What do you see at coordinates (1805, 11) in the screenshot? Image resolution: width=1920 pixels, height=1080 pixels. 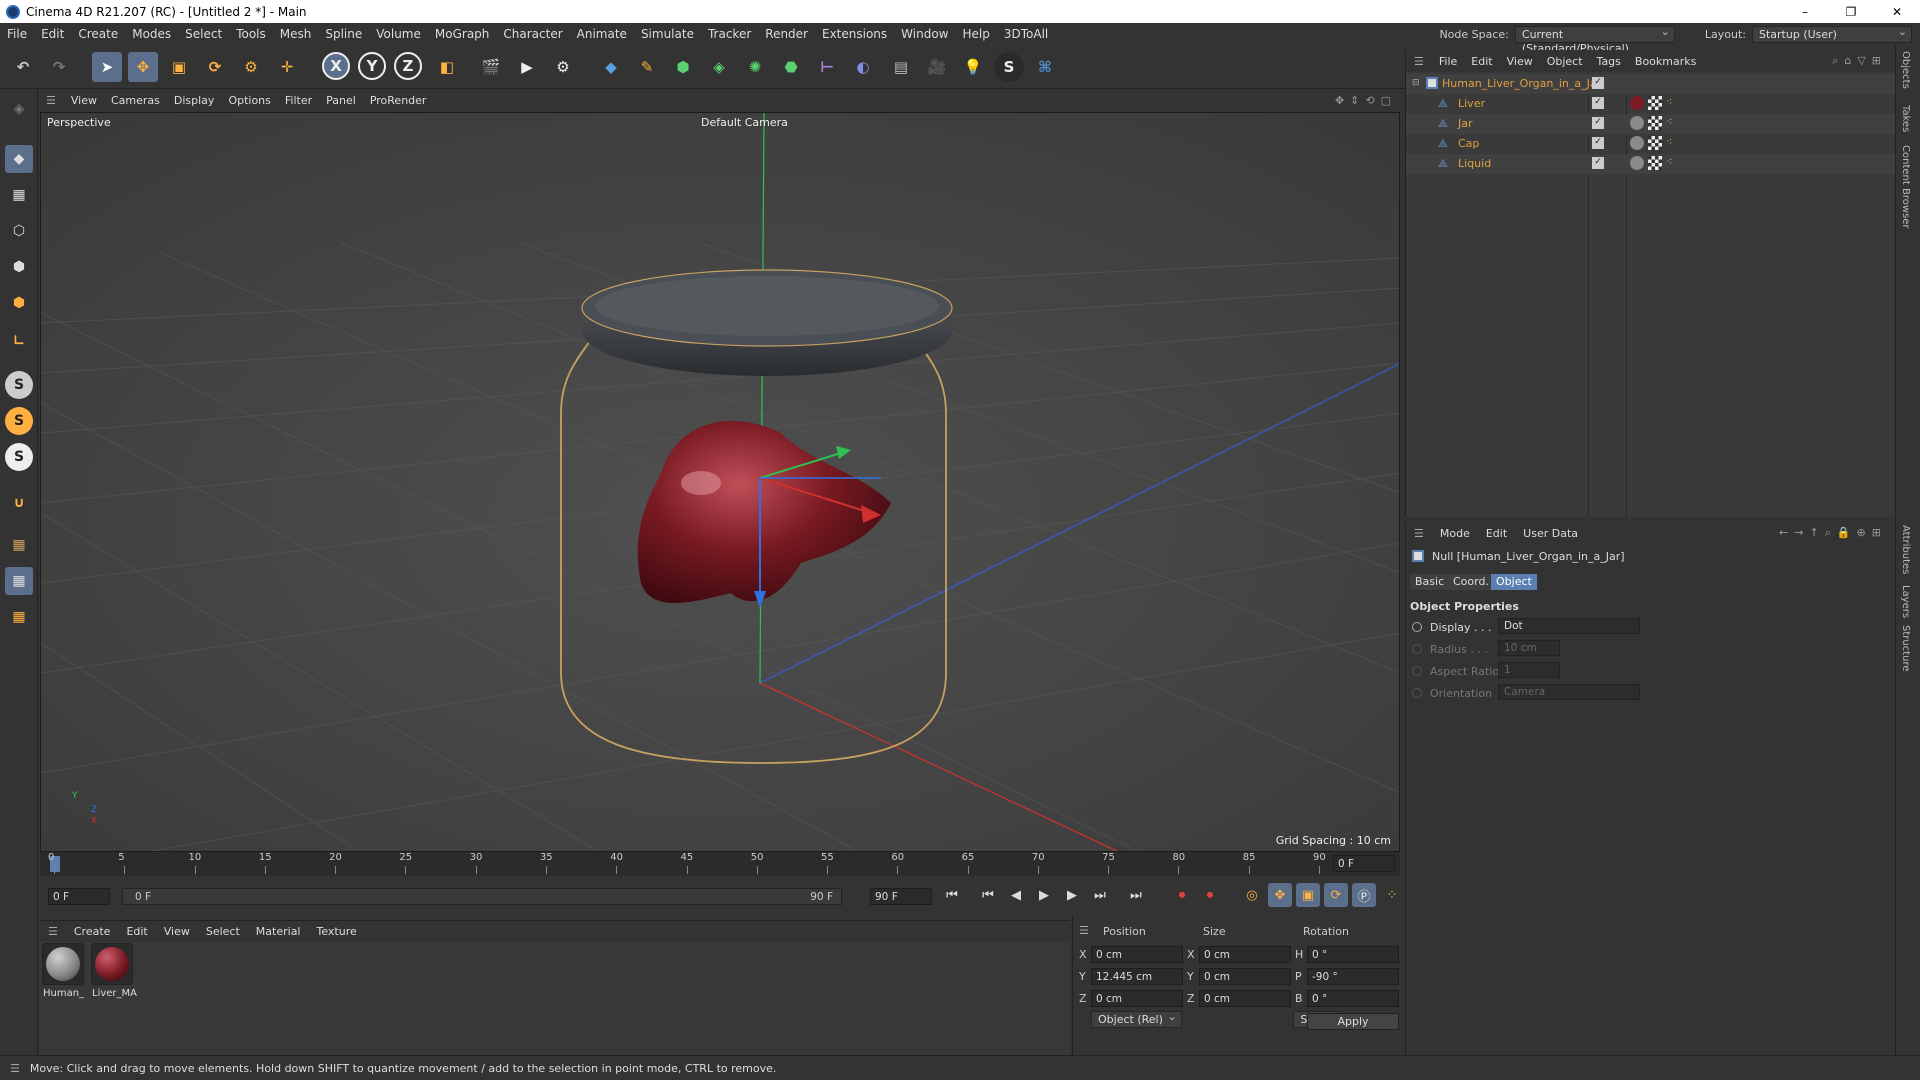 I see `minimize-button: –` at bounding box center [1805, 11].